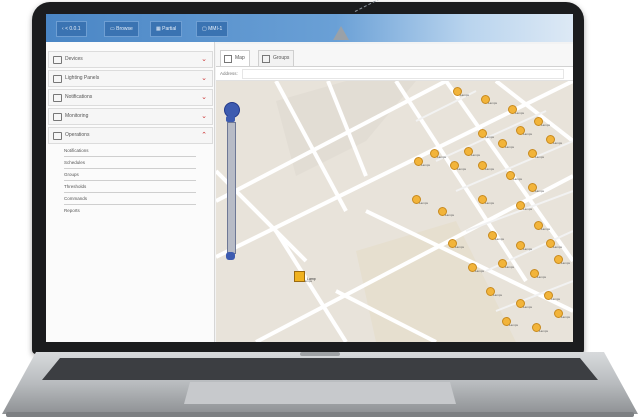 This screenshot has width=640, height=418. Describe the element at coordinates (57, 79) in the screenshot. I see `panel-icon` at that location.